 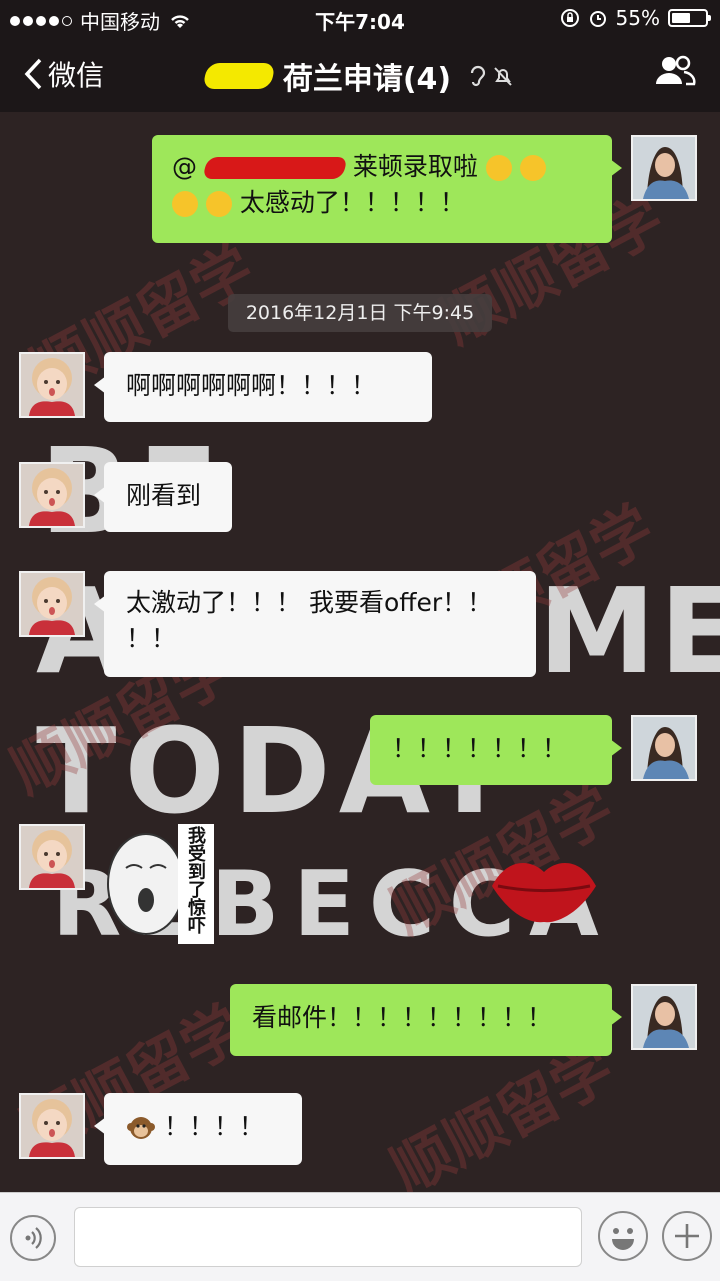 What do you see at coordinates (309, 602) in the screenshot?
I see `message-text: 太激动了！！！ 我要看offer！！` at bounding box center [309, 602].